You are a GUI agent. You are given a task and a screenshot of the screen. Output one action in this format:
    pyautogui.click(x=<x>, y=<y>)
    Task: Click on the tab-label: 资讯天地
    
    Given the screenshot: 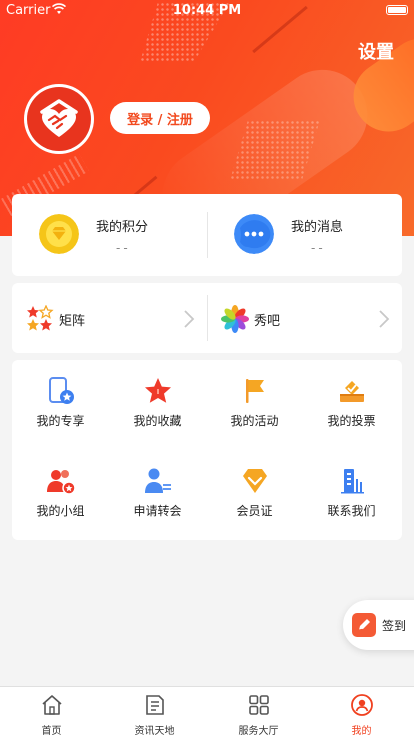 What is the action you would take?
    pyautogui.click(x=154, y=731)
    